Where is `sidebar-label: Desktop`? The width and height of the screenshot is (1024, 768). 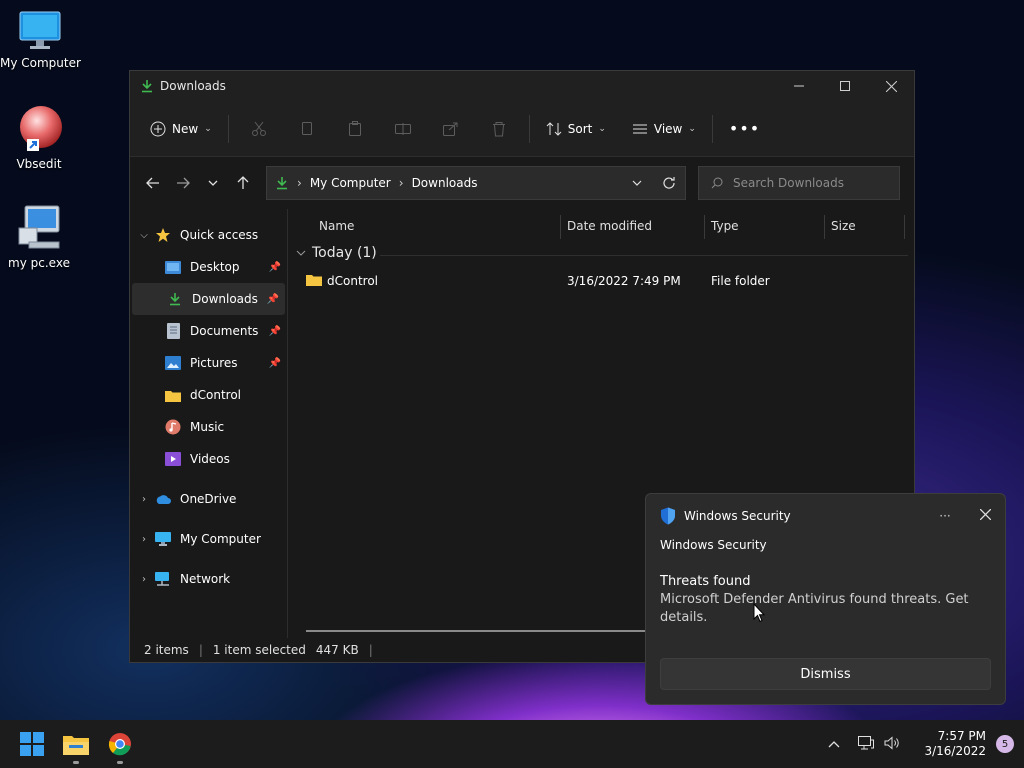 sidebar-label: Desktop is located at coordinates (215, 267).